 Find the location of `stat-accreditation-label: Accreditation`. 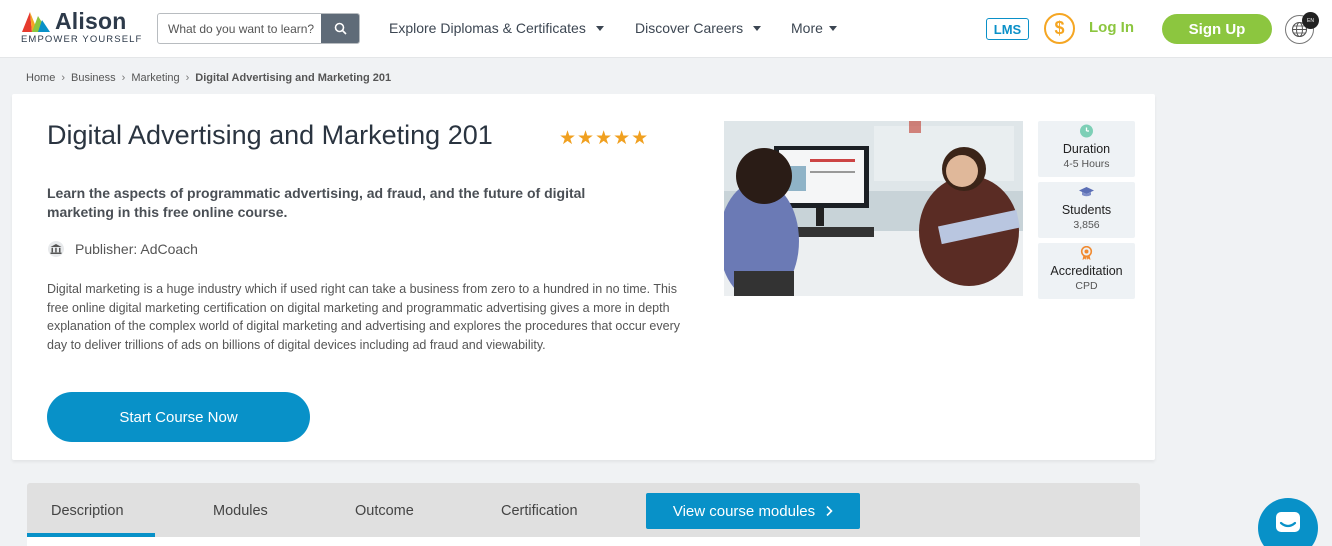

stat-accreditation-label: Accreditation is located at coordinates (1086, 271).